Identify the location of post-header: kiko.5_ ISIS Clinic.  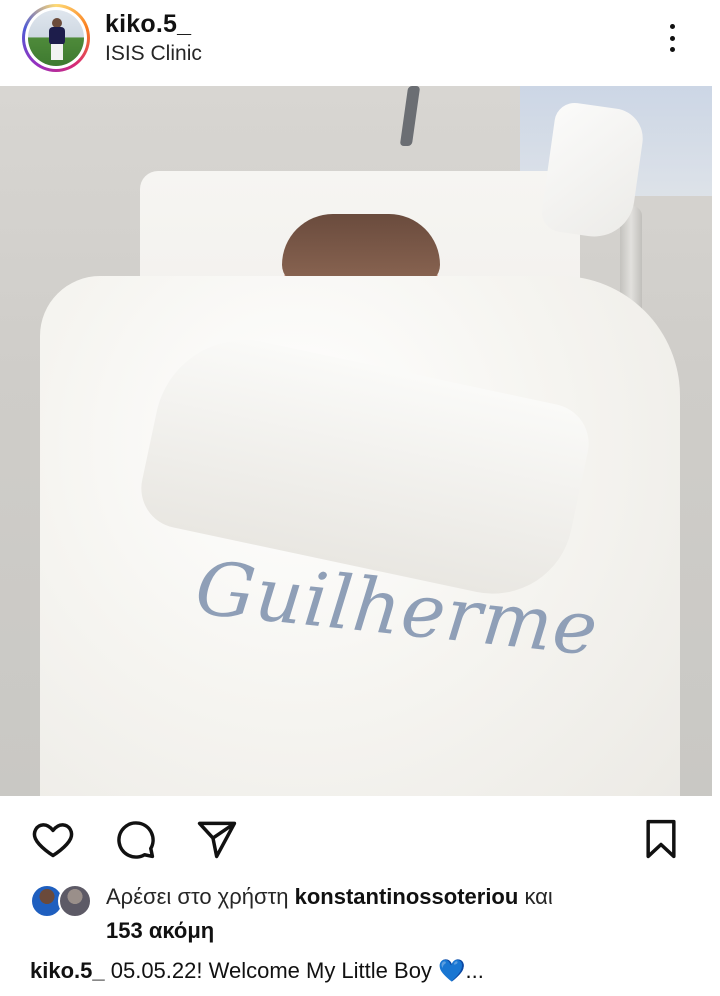
(360, 43).